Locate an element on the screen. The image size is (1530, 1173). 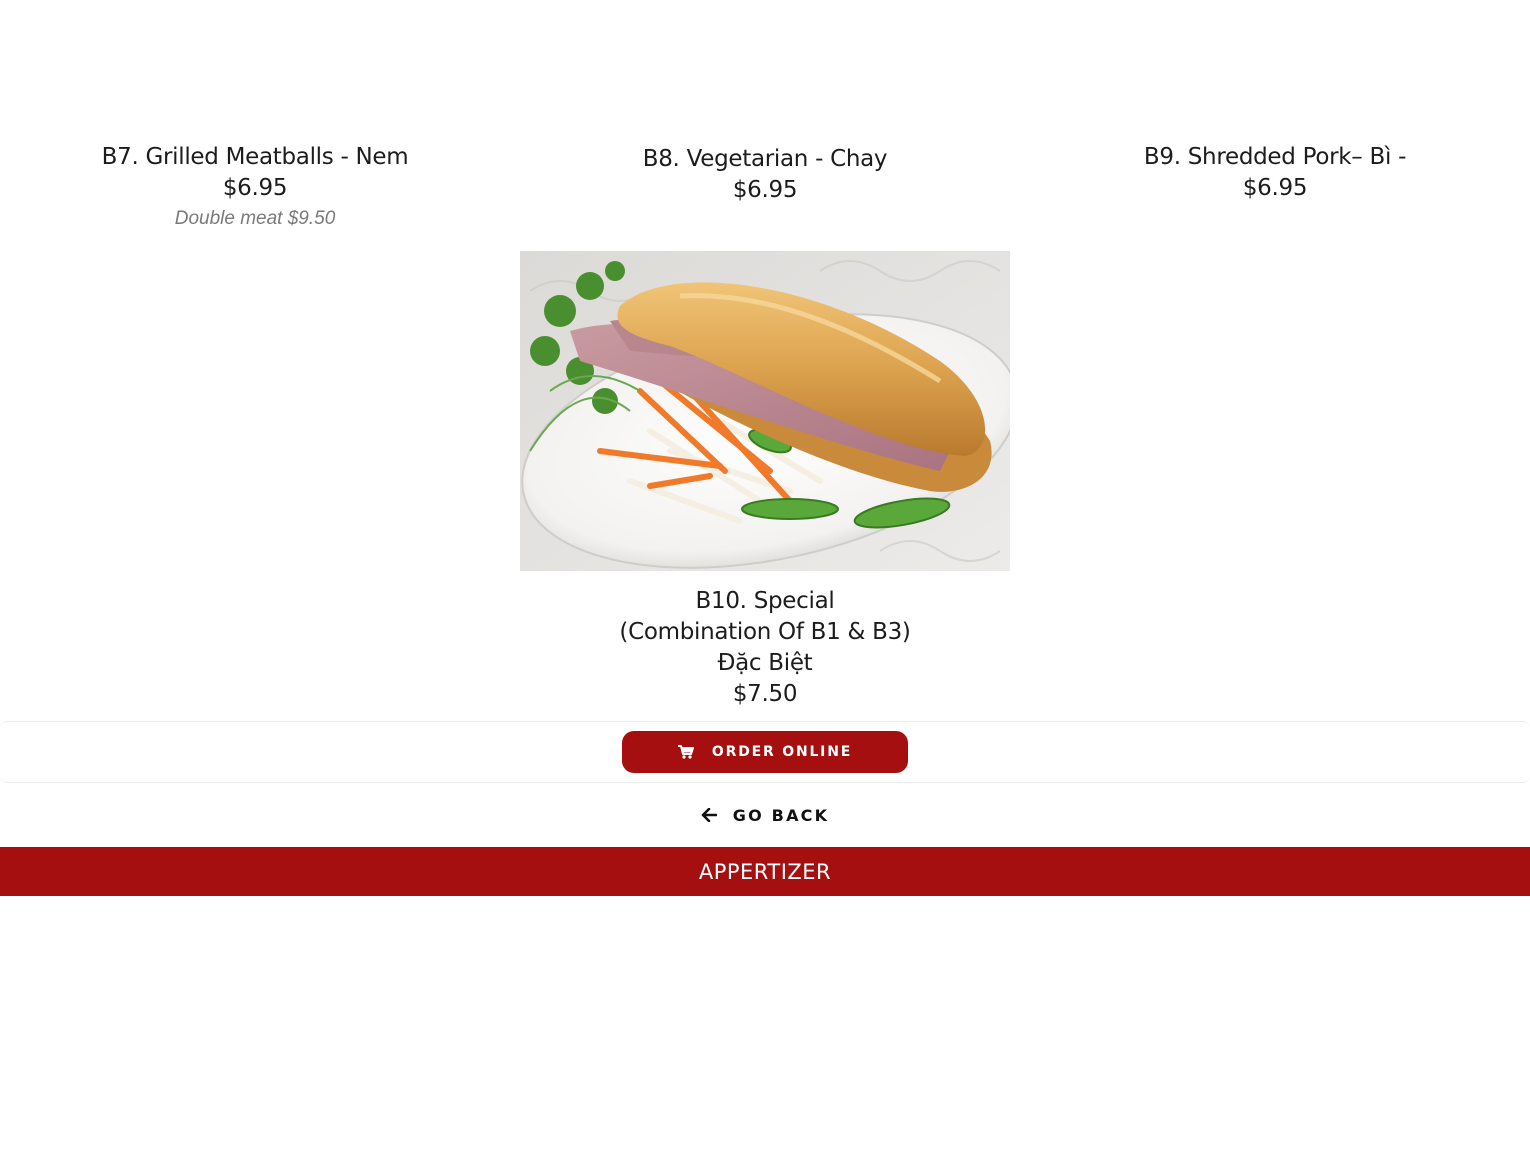
go-back-link: GO BACK is located at coordinates (765, 815).